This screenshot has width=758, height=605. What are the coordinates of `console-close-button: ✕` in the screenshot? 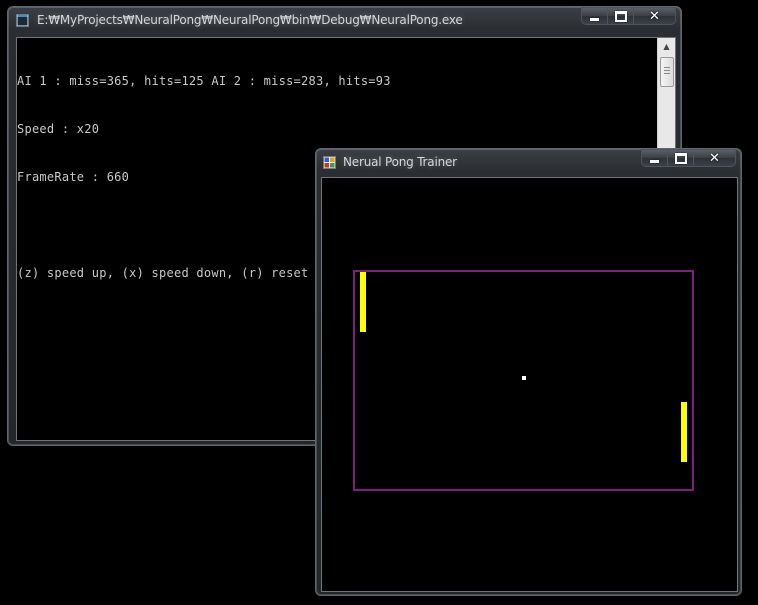 It's located at (654, 16).